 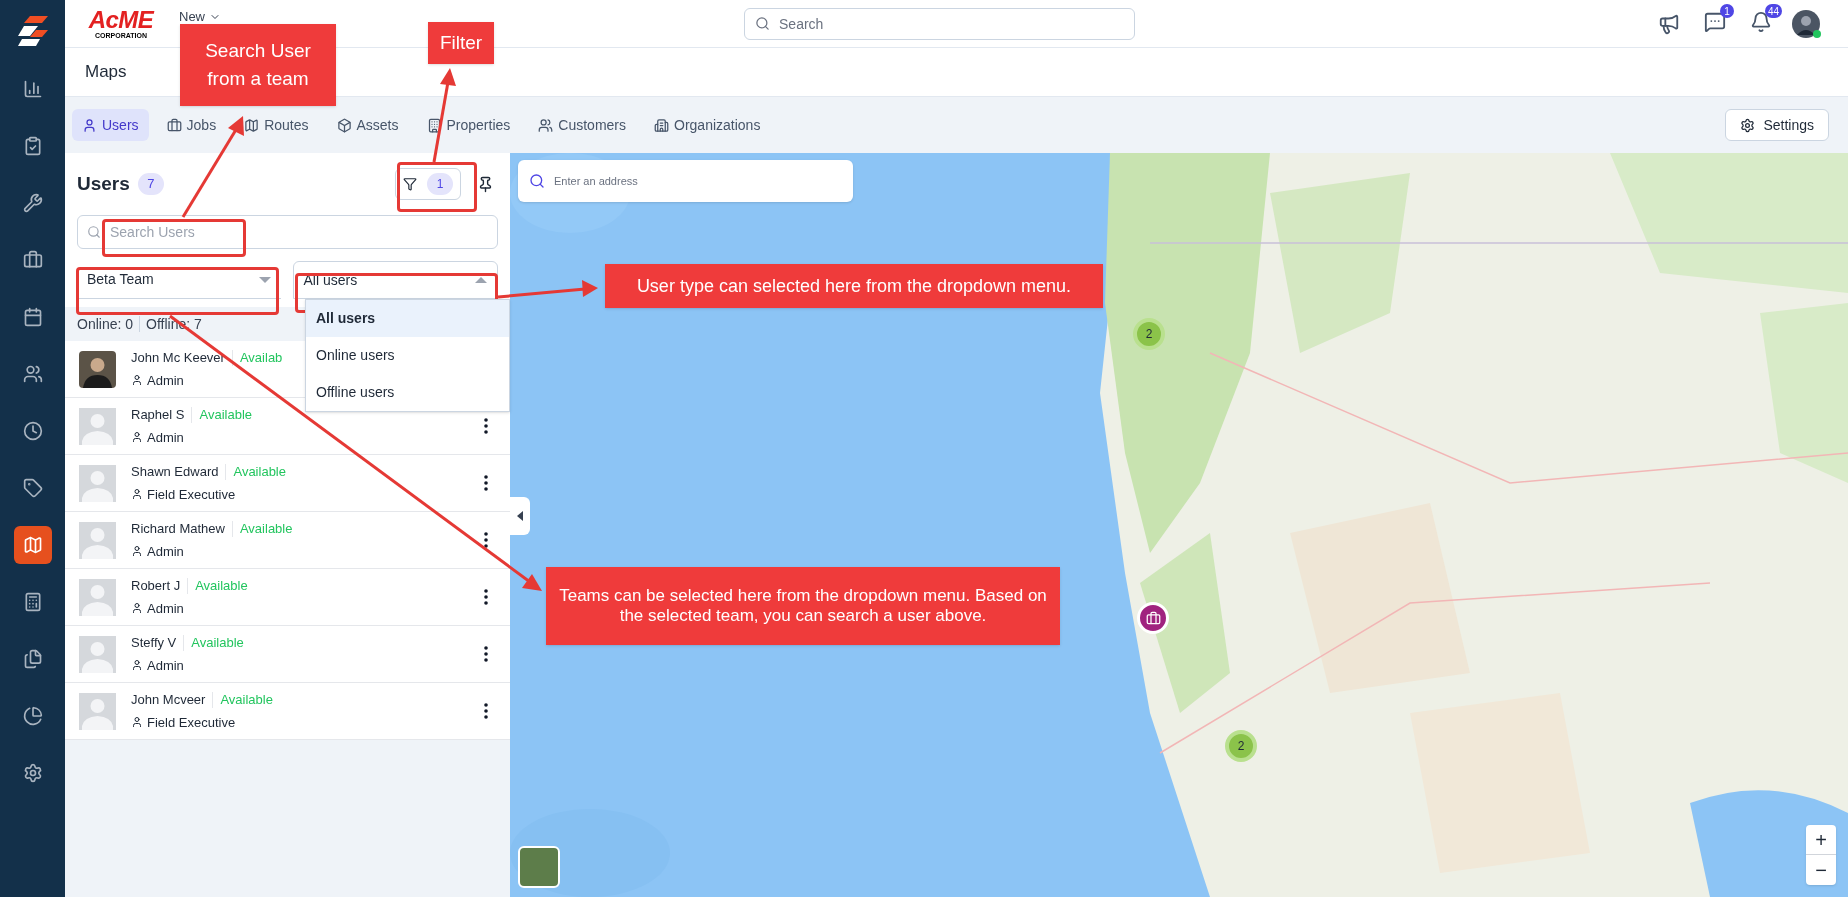 I want to click on chat-icon, so click(x=1715, y=22).